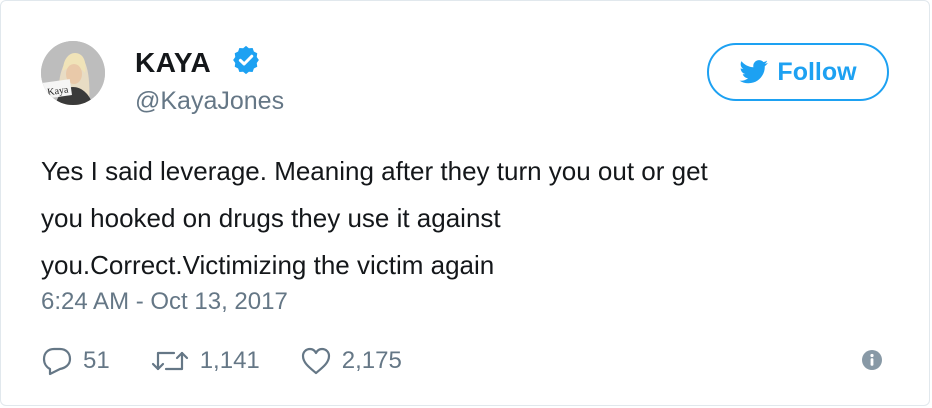  I want to click on heart-icon, so click(315, 361).